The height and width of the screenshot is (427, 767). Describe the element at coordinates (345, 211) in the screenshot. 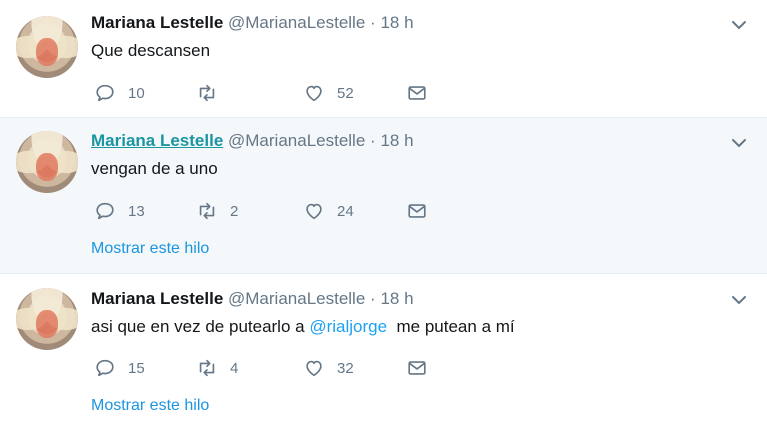

I see `like-count: 24` at that location.